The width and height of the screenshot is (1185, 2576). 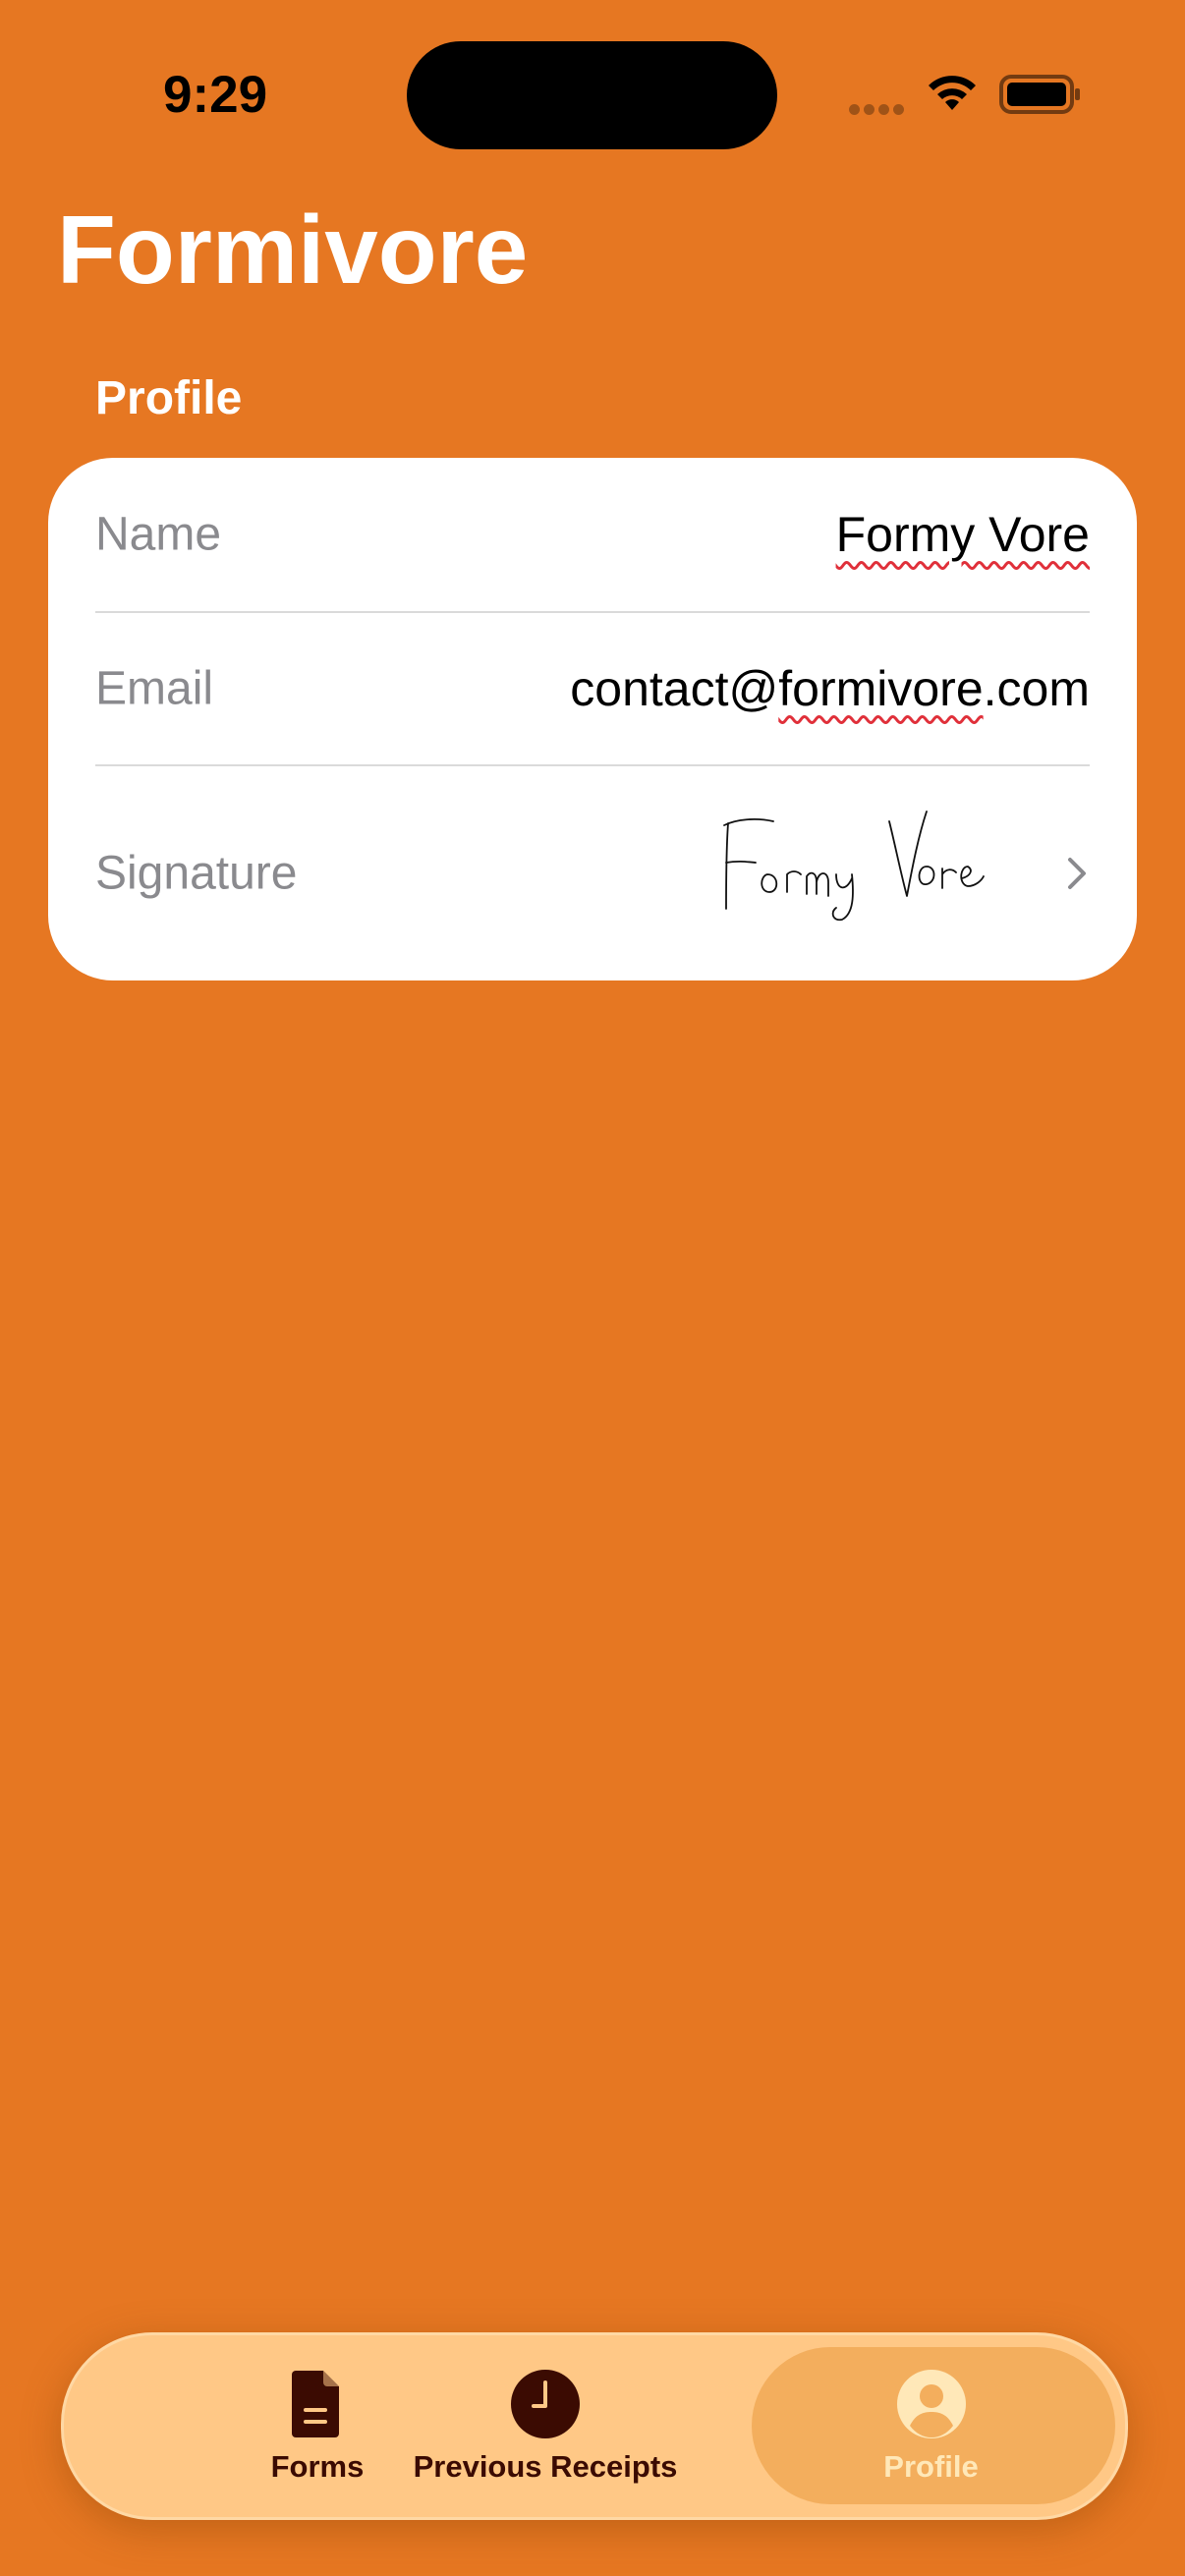 What do you see at coordinates (592, 873) in the screenshot?
I see `signature-row: Signature` at bounding box center [592, 873].